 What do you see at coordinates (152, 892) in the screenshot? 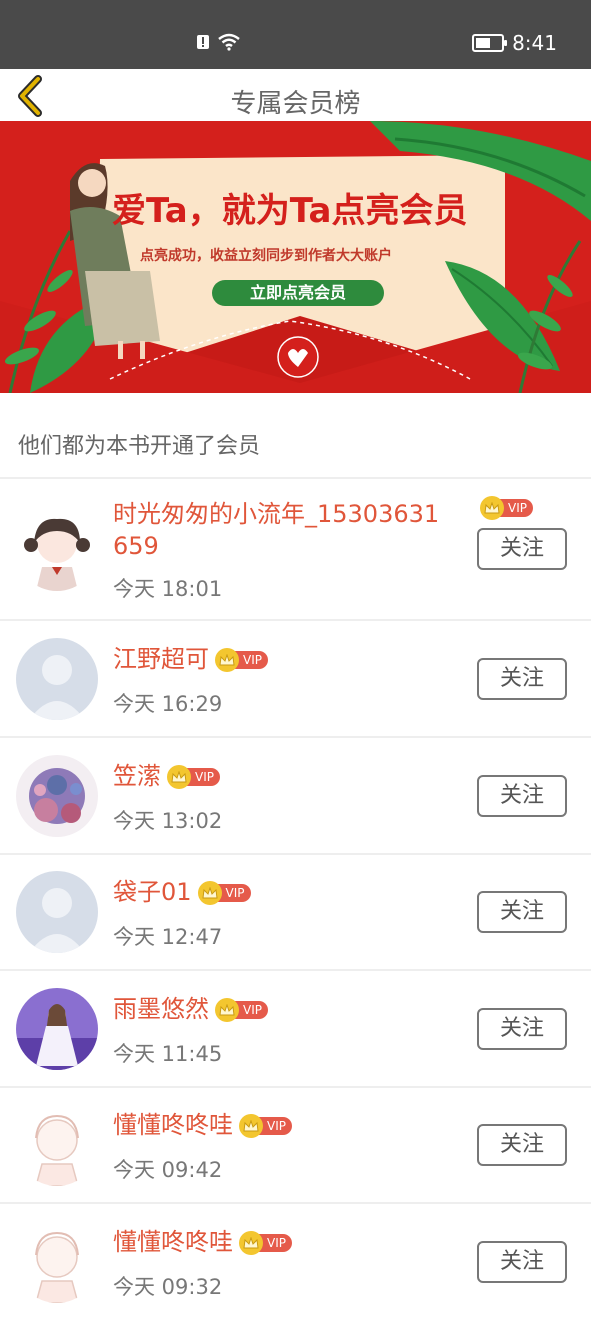
I see `member-name-text: 袋子01` at bounding box center [152, 892].